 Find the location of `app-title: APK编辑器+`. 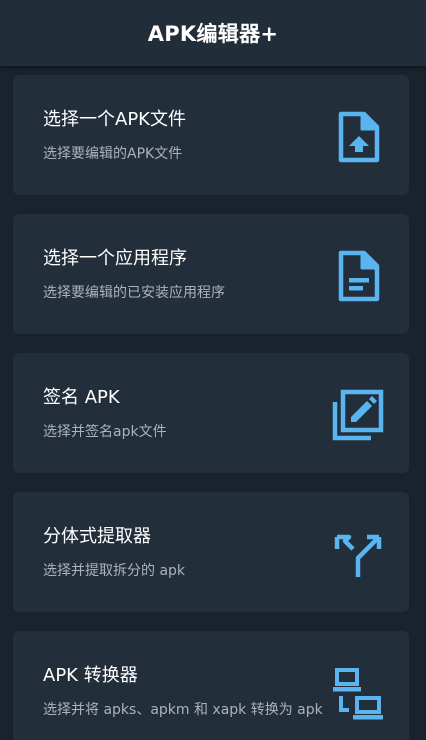

app-title: APK编辑器+ is located at coordinates (213, 34).